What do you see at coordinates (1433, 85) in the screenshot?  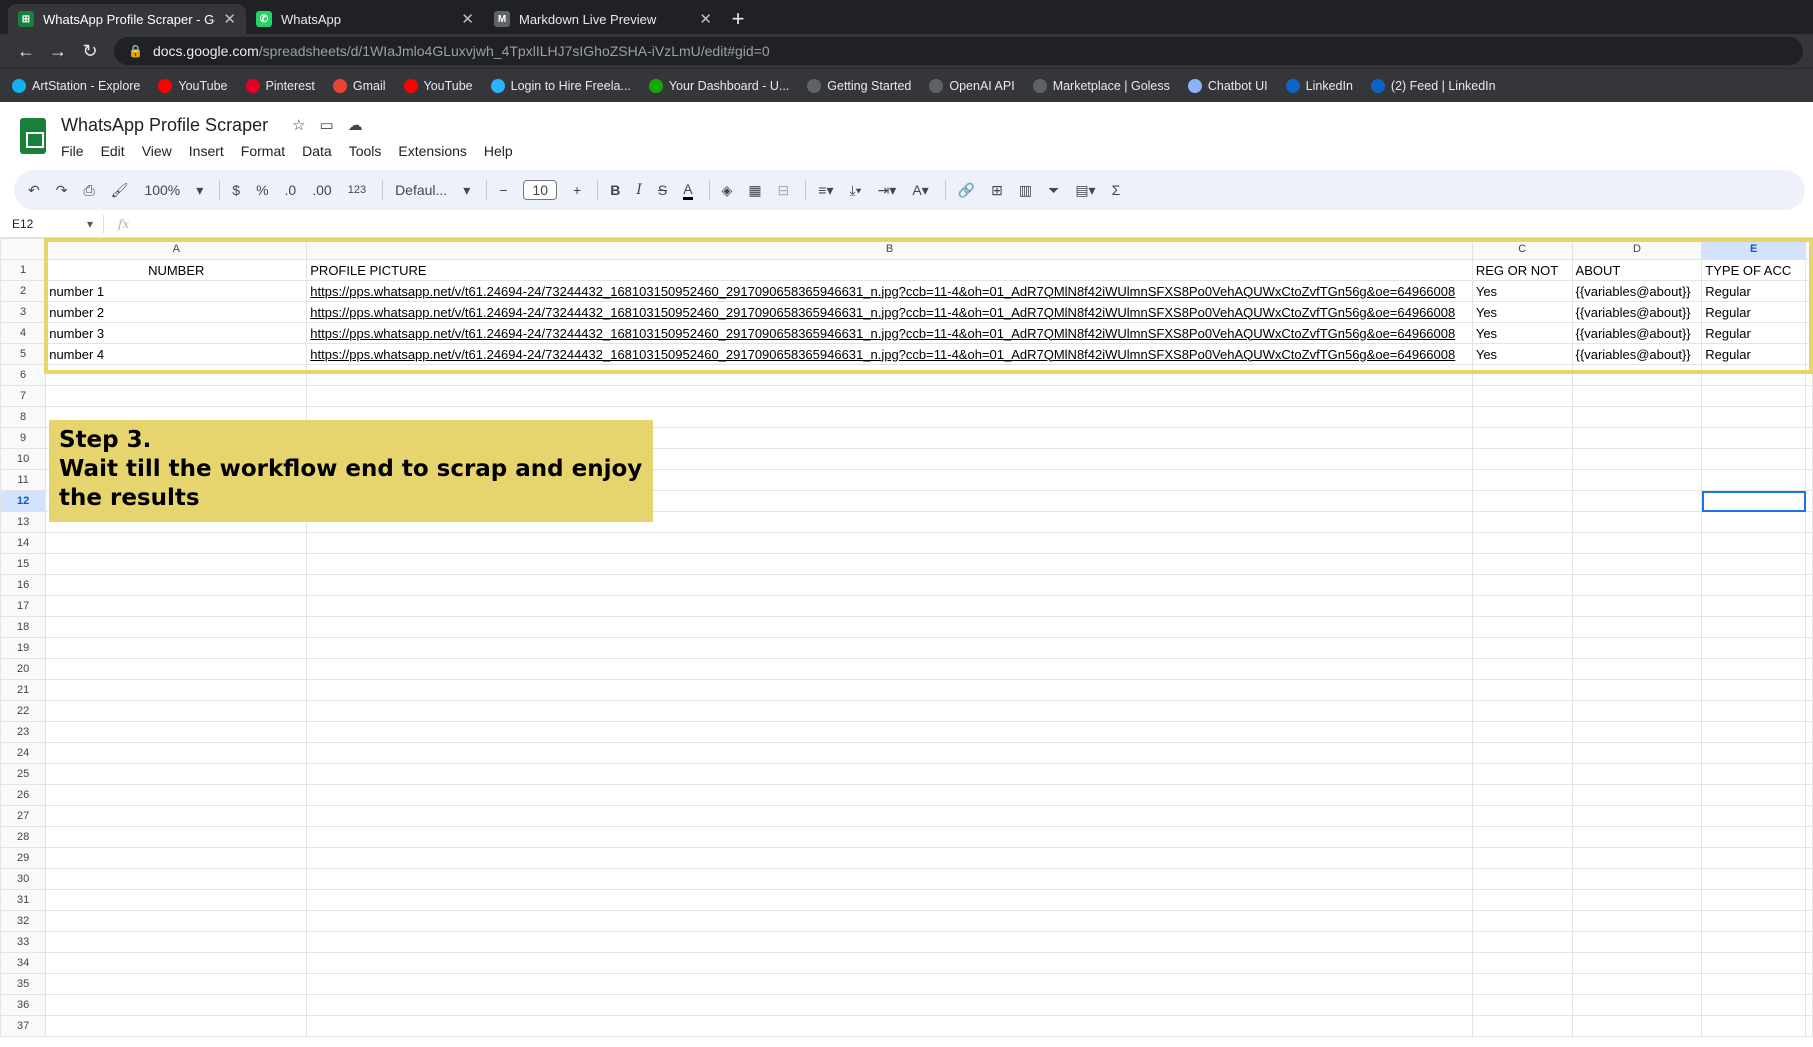 I see `bookmark-item: (2) Feed | LinkedIn` at bounding box center [1433, 85].